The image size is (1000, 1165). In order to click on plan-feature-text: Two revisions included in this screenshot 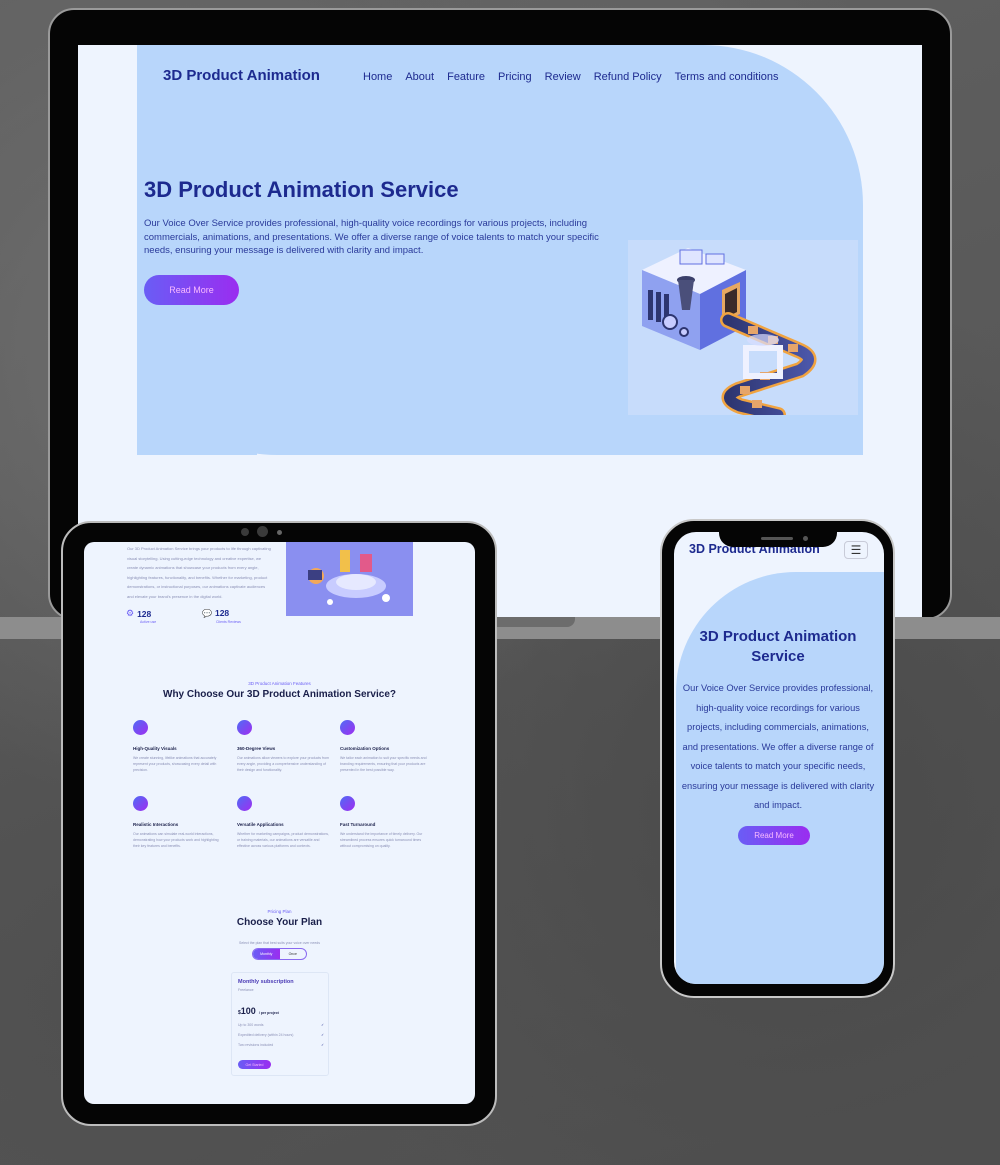, I will do `click(256, 1045)`.